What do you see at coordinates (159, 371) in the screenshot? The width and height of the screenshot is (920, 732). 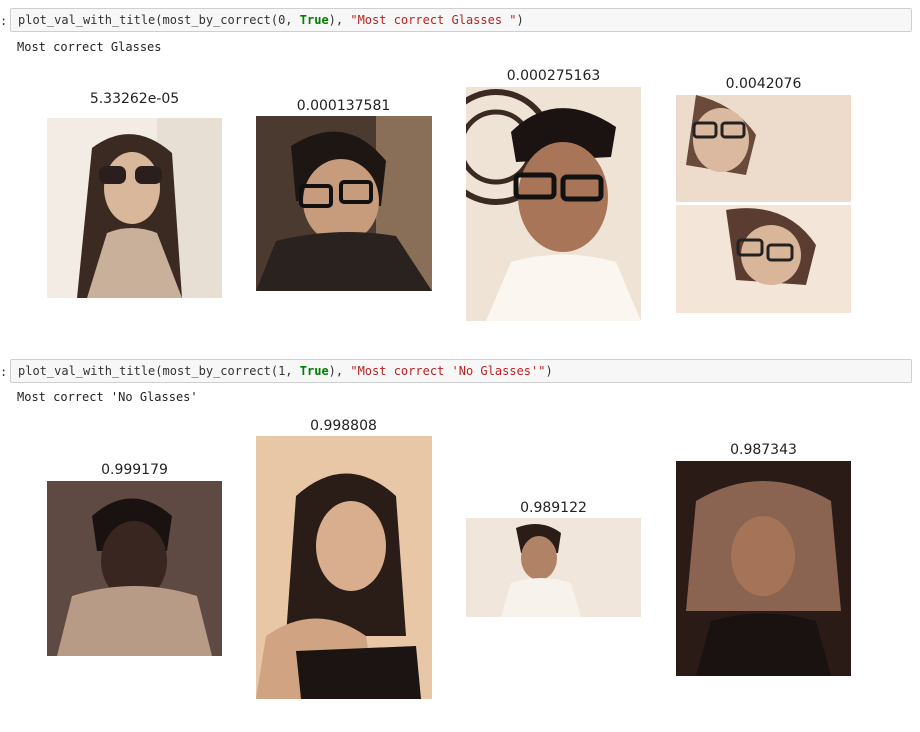 I see `code-func: plot_val_with_title(most_by_correct(1,` at bounding box center [159, 371].